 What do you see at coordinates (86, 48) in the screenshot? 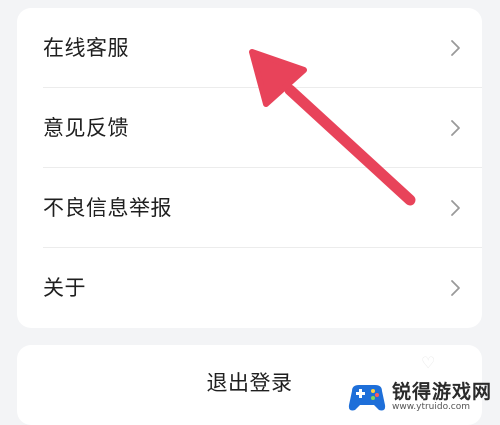
I see `menu-item-label: 在线客服` at bounding box center [86, 48].